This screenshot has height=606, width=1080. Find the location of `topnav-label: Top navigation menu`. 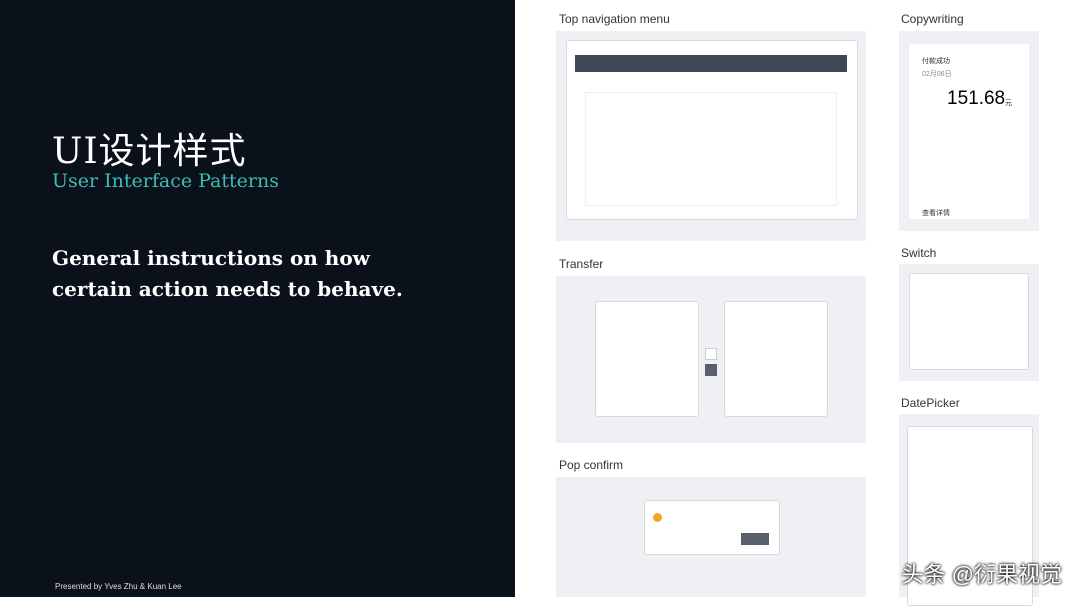

topnav-label: Top navigation menu is located at coordinates (614, 19).